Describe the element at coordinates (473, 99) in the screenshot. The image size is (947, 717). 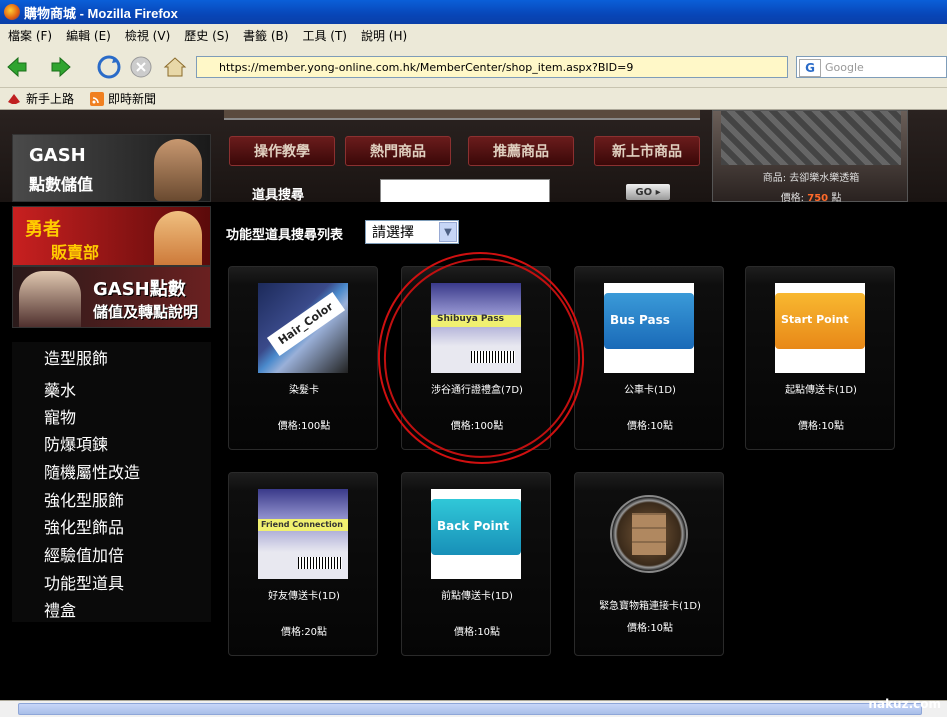
I see `bookmarks-toolbar: 新手上路 即時新聞` at that location.